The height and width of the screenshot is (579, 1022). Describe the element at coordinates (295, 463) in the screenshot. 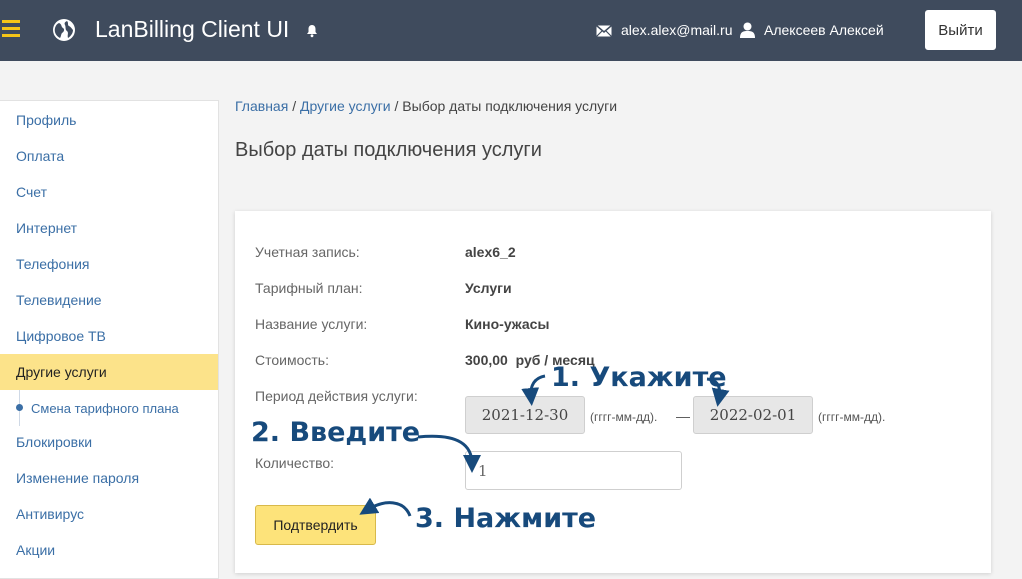

I see `quantity-label: Количество:` at that location.